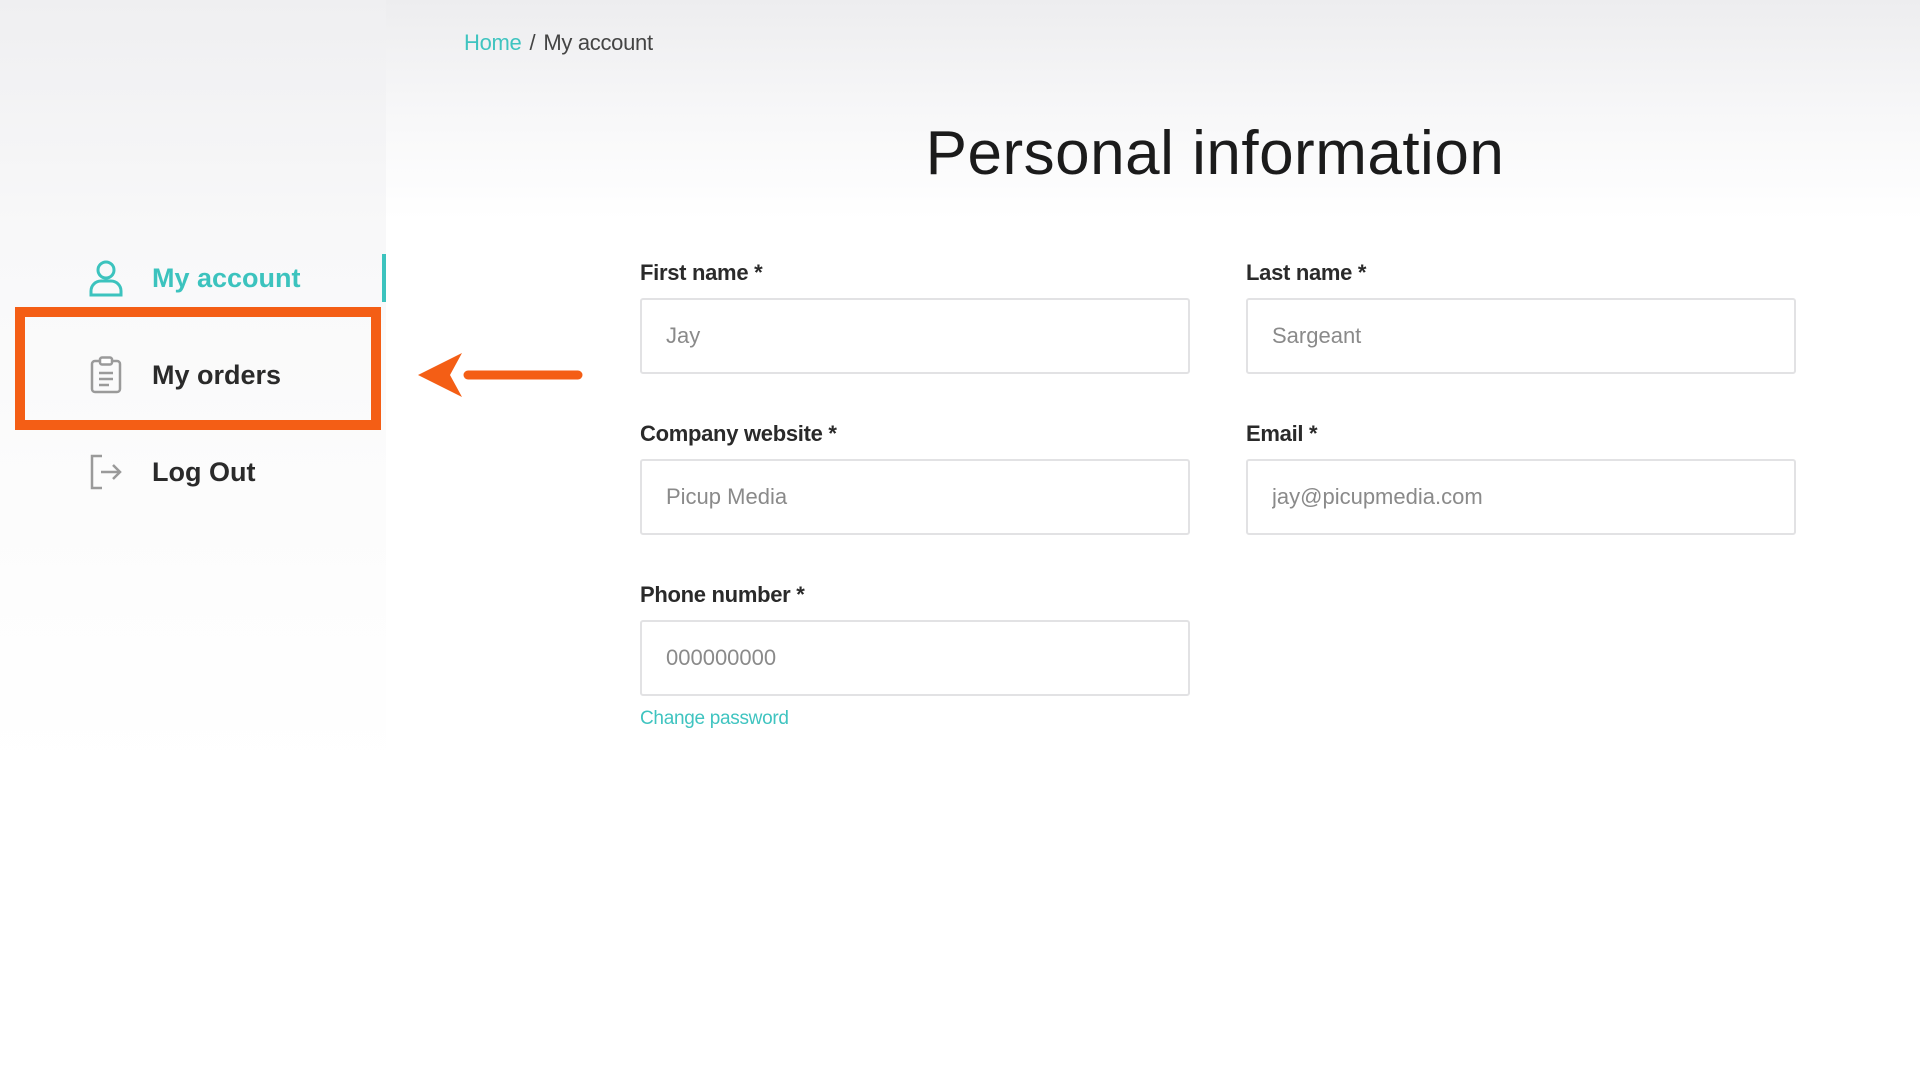  I want to click on breadcrumb-current: My account, so click(598, 42).